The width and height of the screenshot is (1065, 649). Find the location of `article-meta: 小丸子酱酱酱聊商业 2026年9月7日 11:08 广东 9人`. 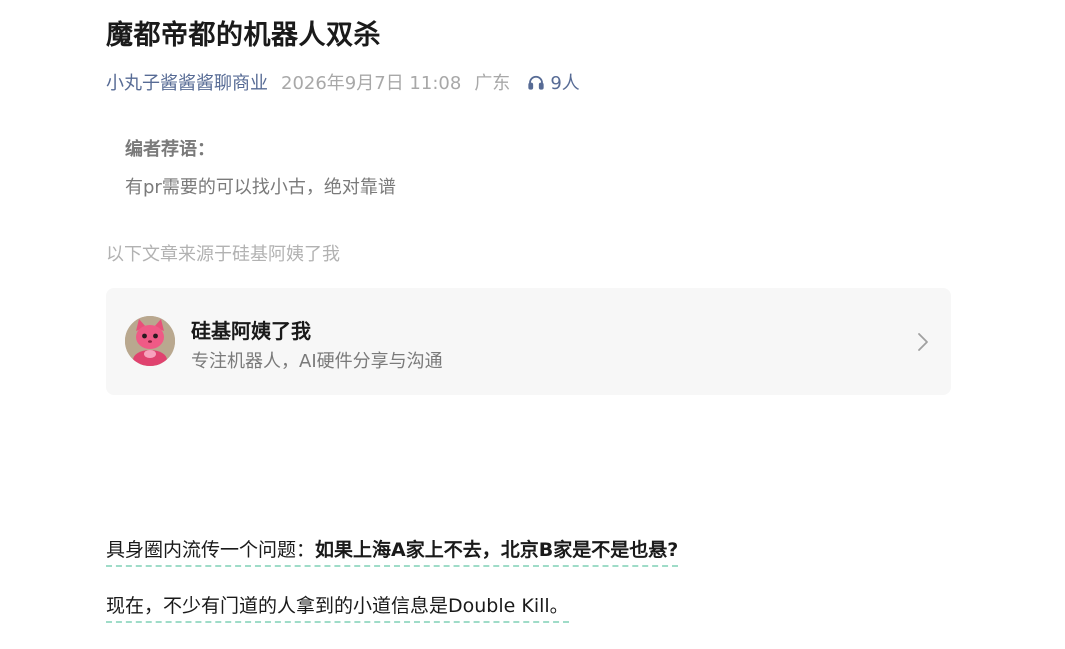

article-meta: 小丸子酱酱酱聊商业 2026年9月7日 11:08 广东 9人 is located at coordinates (343, 82).